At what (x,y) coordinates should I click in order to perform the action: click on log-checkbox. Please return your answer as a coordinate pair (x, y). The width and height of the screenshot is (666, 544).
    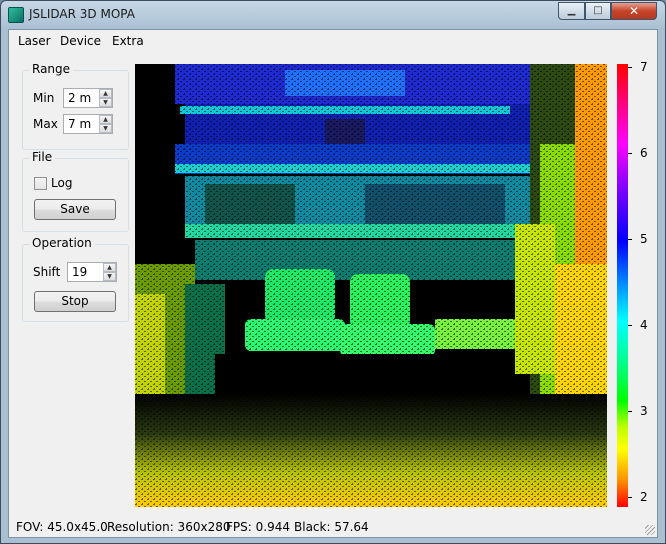
    Looking at the image, I should click on (40, 183).